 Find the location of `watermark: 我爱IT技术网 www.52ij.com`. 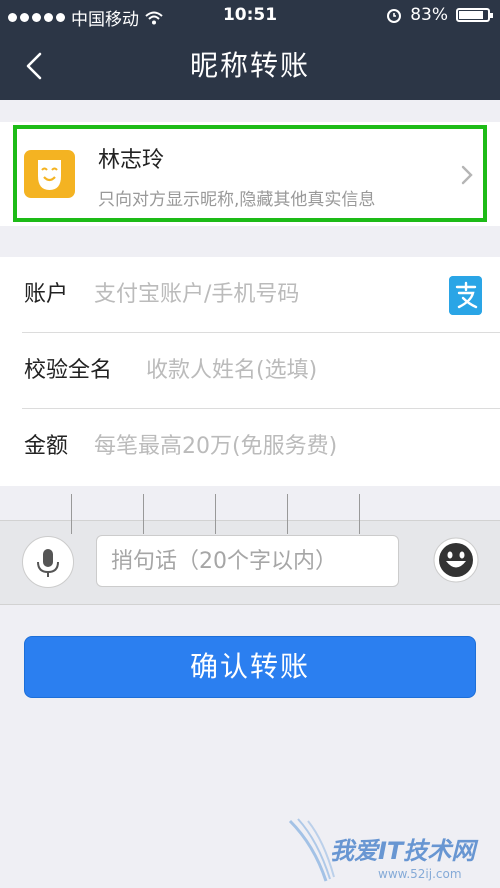

watermark: 我爱IT技术网 www.52ij.com is located at coordinates (391, 850).